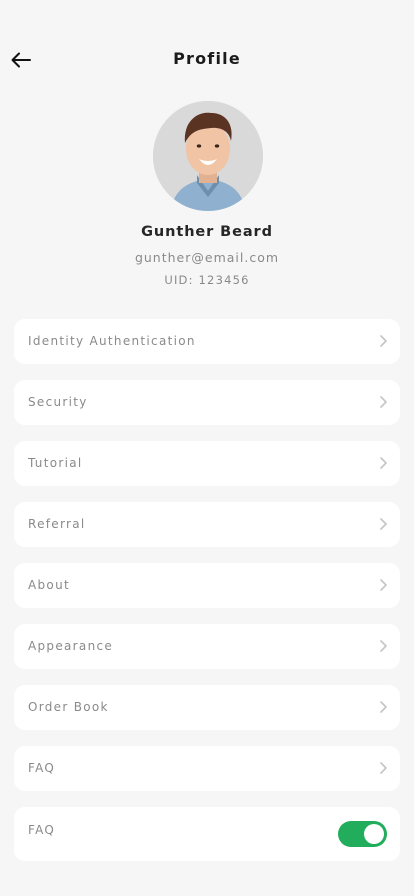  What do you see at coordinates (207, 646) in the screenshot?
I see `menu-item-appearance: Appearance` at bounding box center [207, 646].